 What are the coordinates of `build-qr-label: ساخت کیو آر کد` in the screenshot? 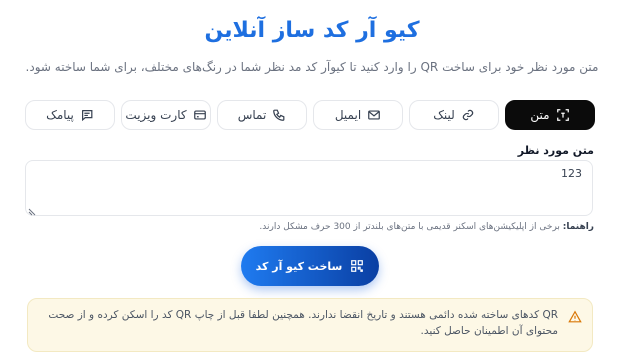 It's located at (299, 266).